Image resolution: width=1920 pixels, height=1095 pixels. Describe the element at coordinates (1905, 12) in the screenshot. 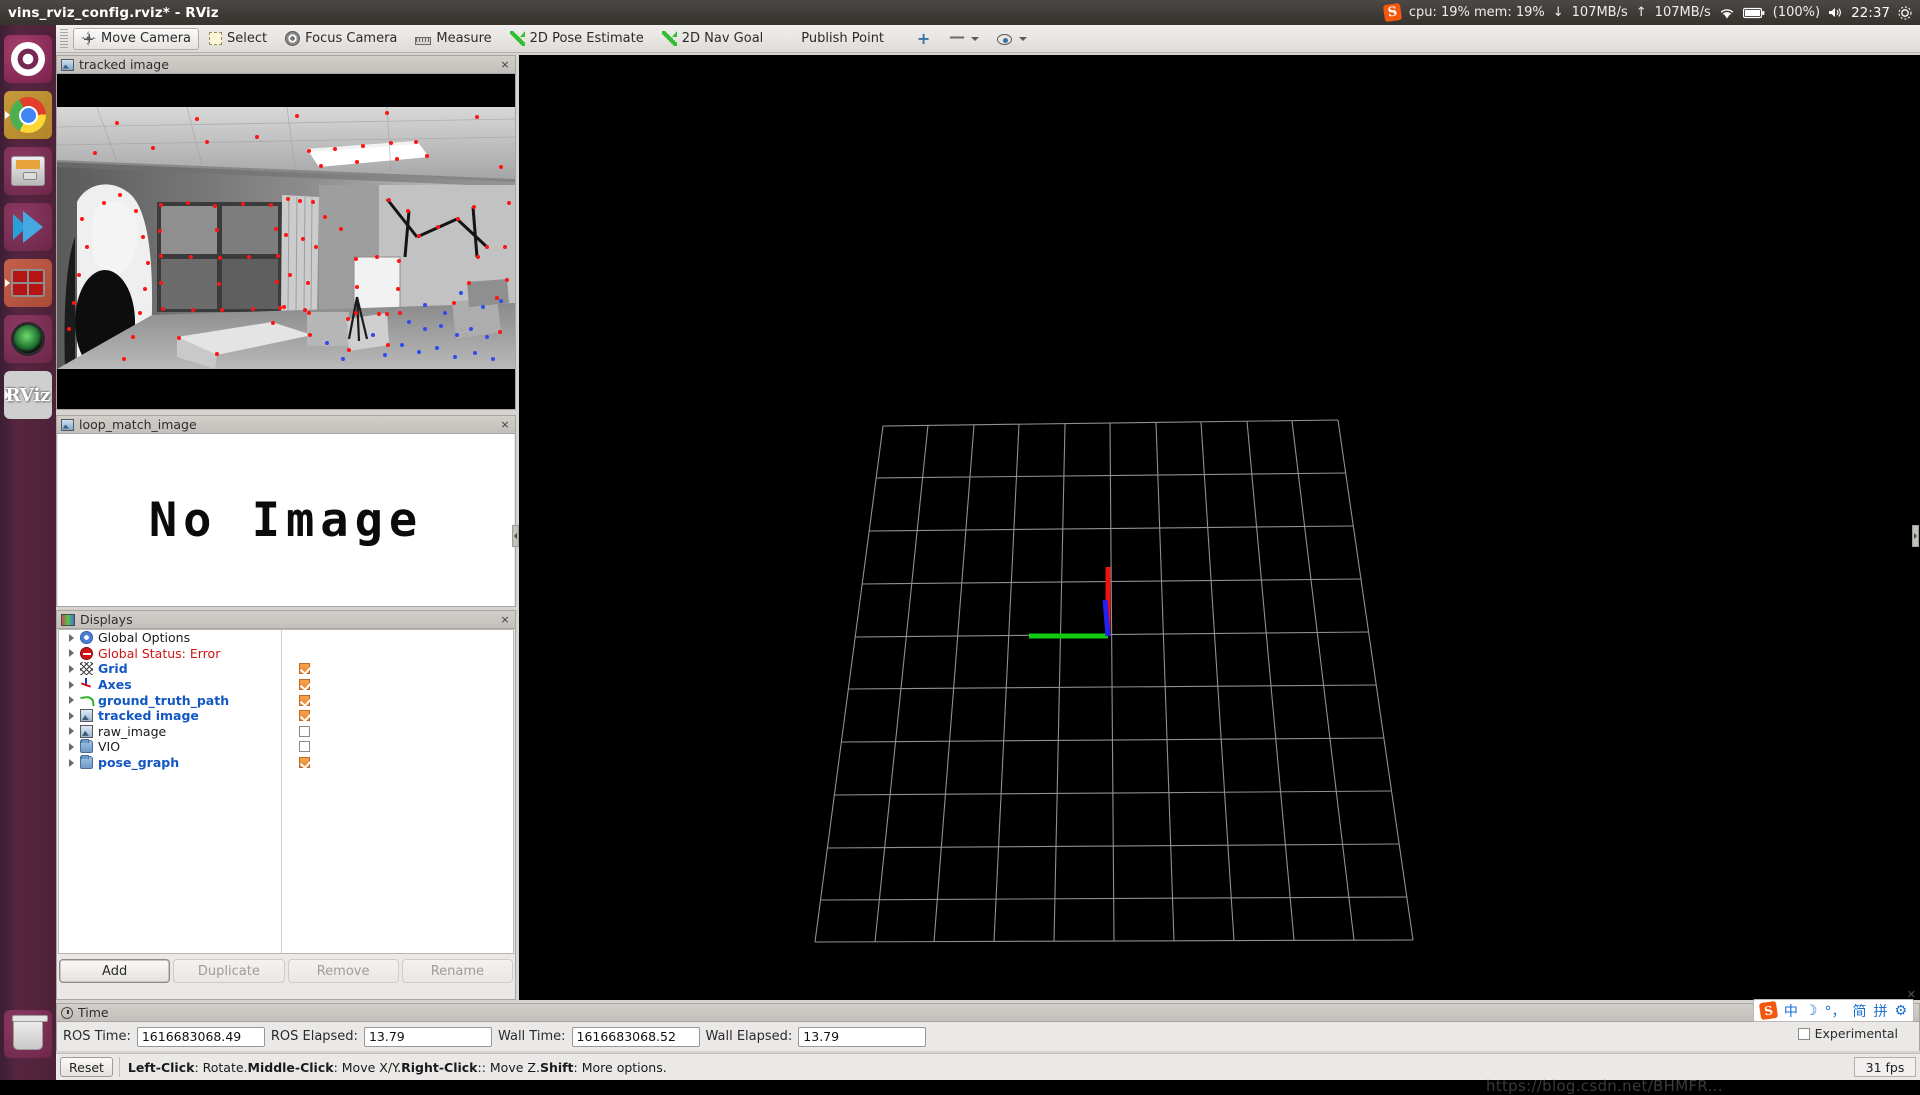

I see `session-gear-icon` at that location.